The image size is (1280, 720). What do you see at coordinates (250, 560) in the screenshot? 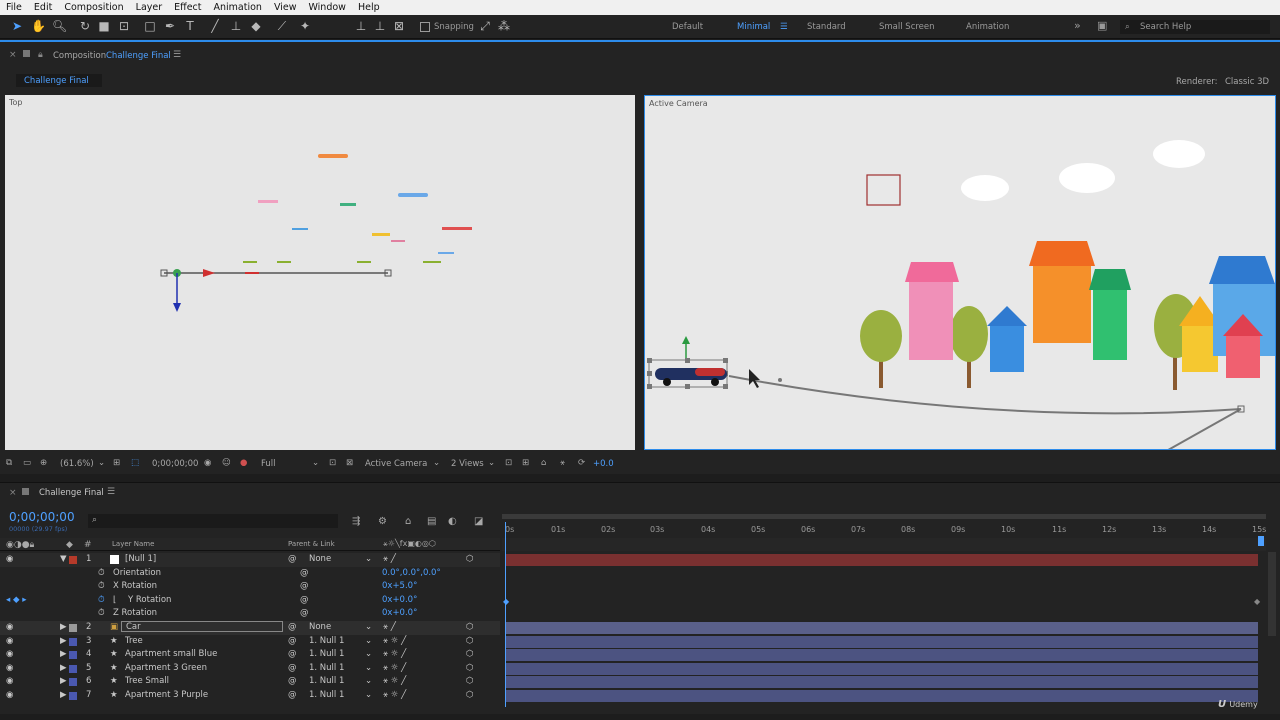
I see `layer-row: ◉ ▼ 1 [Null 1] @ None ⌄ ⚹ ╱ ⬡` at bounding box center [250, 560].